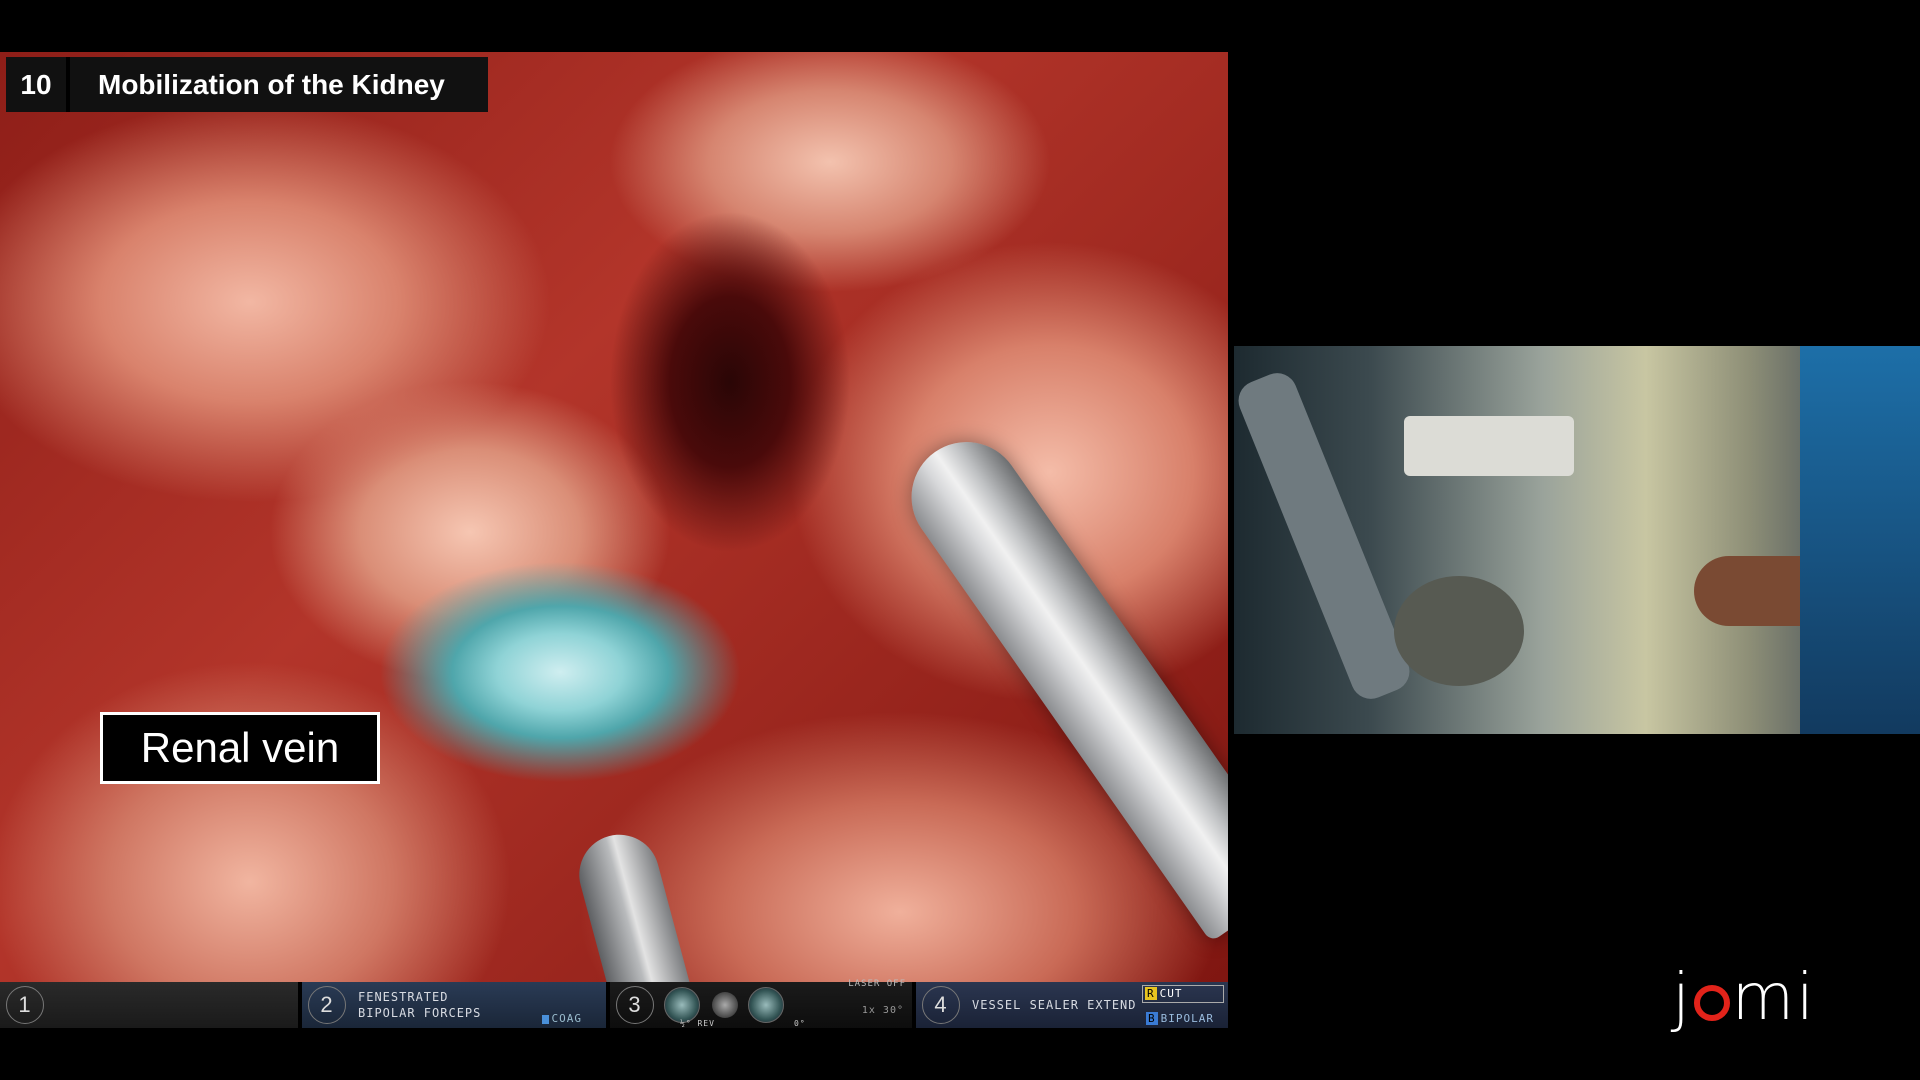  I want to click on arm-2-mode: COAG, so click(562, 1018).